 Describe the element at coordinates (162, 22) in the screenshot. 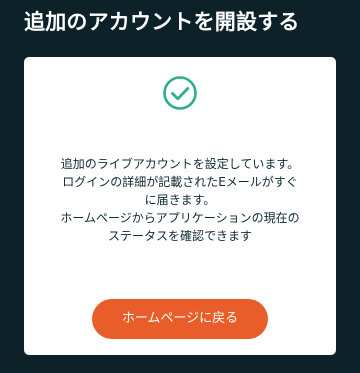

I see `page-title: 追加のアカウントを開設する` at that location.